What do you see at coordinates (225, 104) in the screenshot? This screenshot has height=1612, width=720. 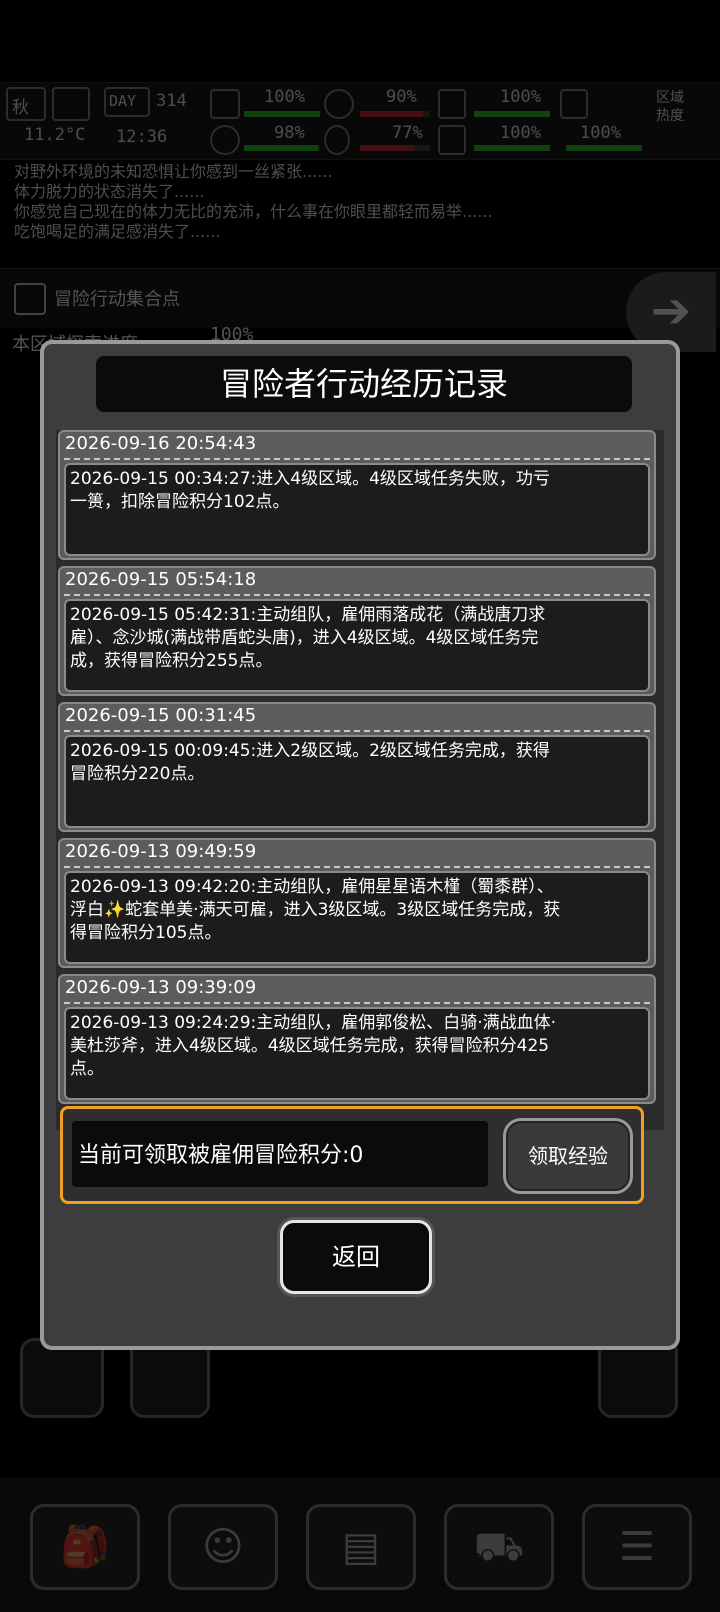 I see `medkit-icon` at bounding box center [225, 104].